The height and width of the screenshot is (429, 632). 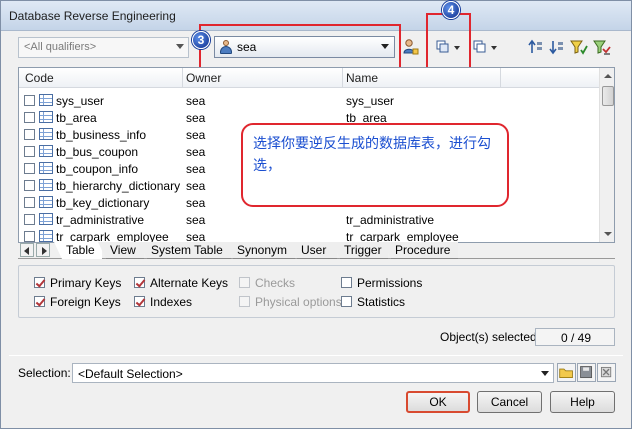 I want to click on move-up-button, so click(x=536, y=47).